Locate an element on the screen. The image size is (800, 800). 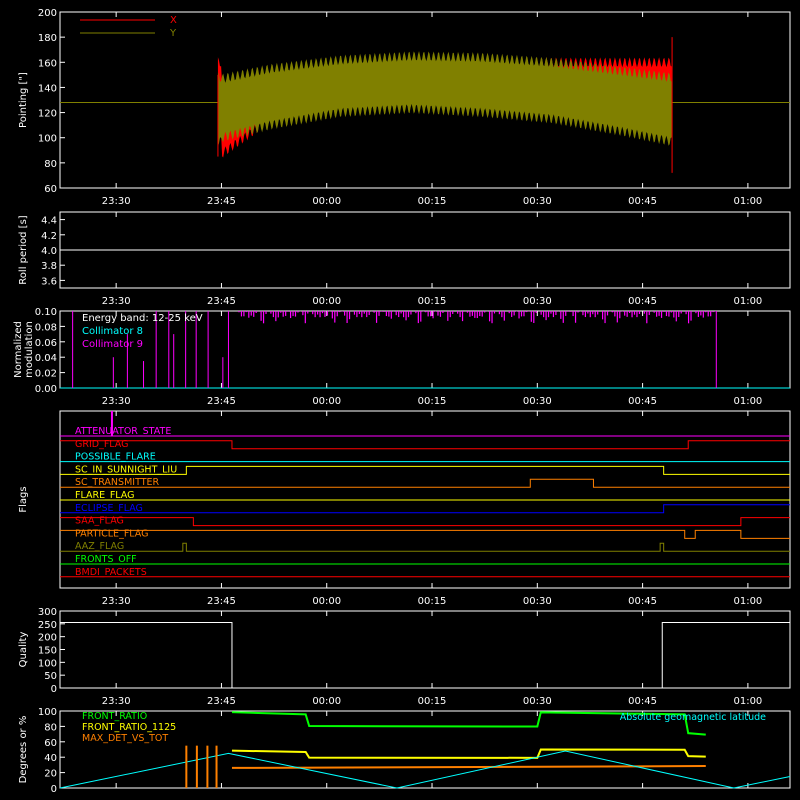
flag-label: SAA_FLAG is located at coordinates (99, 521).